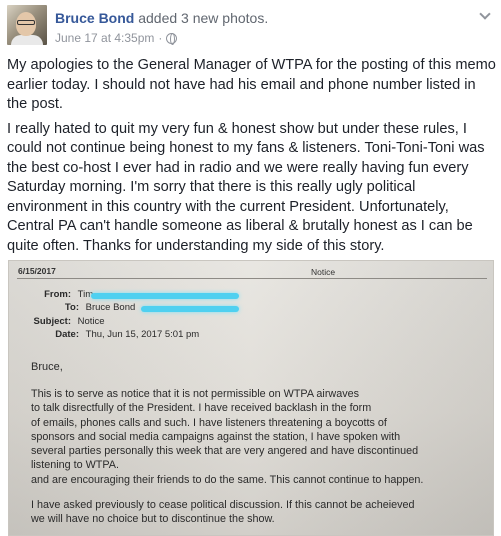  I want to click on memo-print-date: 6/15/2017, so click(37, 271).